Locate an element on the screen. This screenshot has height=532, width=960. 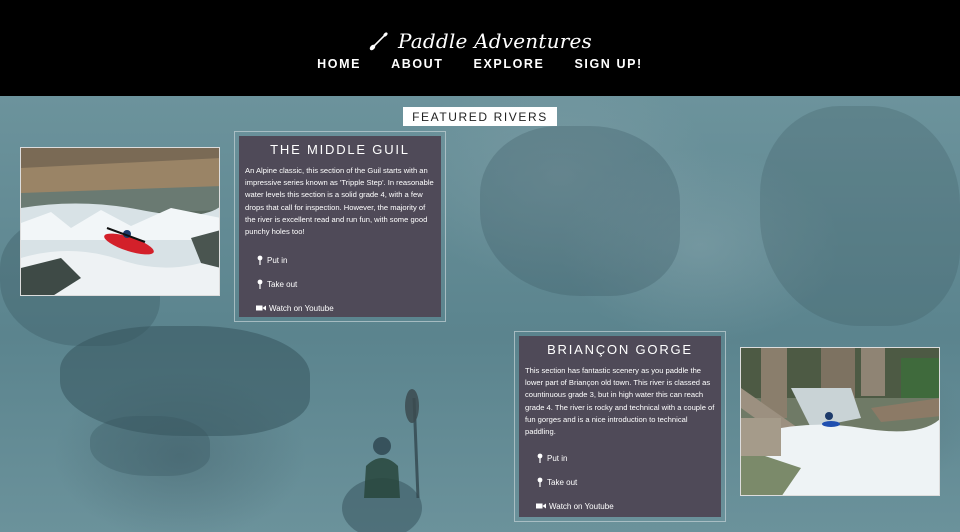
nav-sign-up: SIGN UP! is located at coordinates (608, 65).